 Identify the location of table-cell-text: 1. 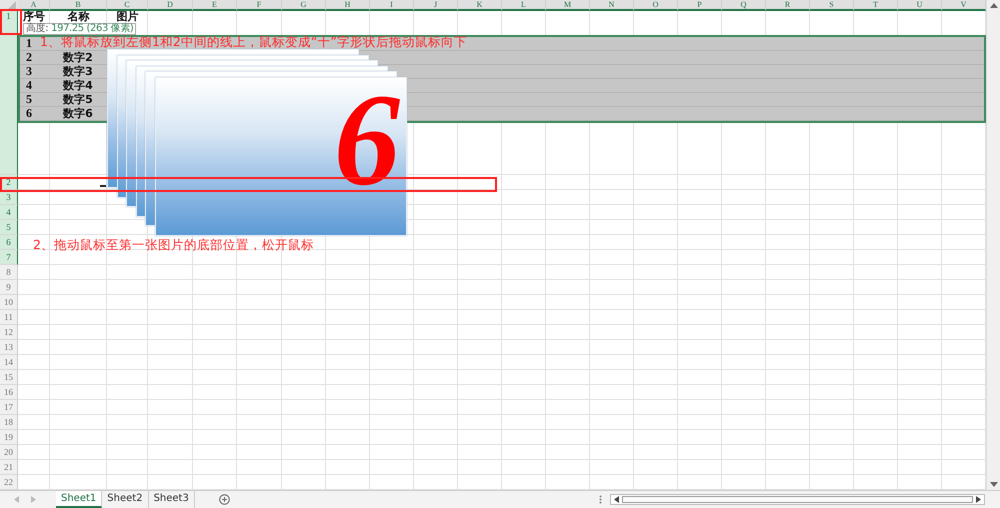
(29, 43).